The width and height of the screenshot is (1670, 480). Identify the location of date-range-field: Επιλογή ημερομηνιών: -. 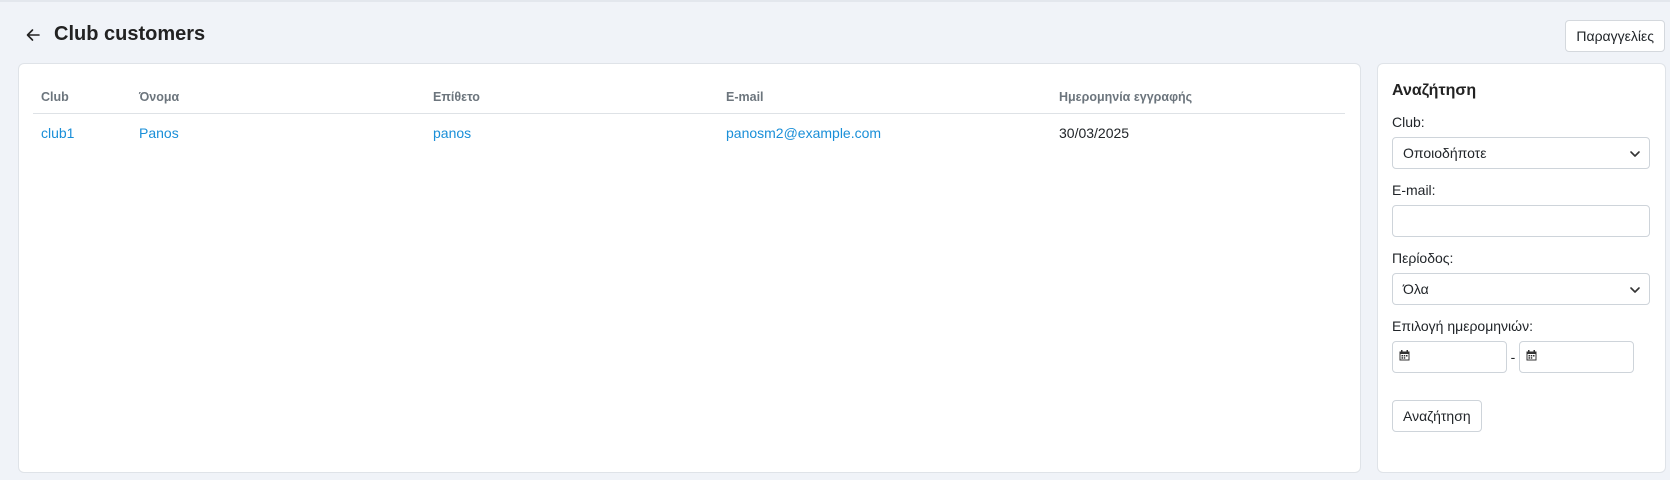
(1521, 345).